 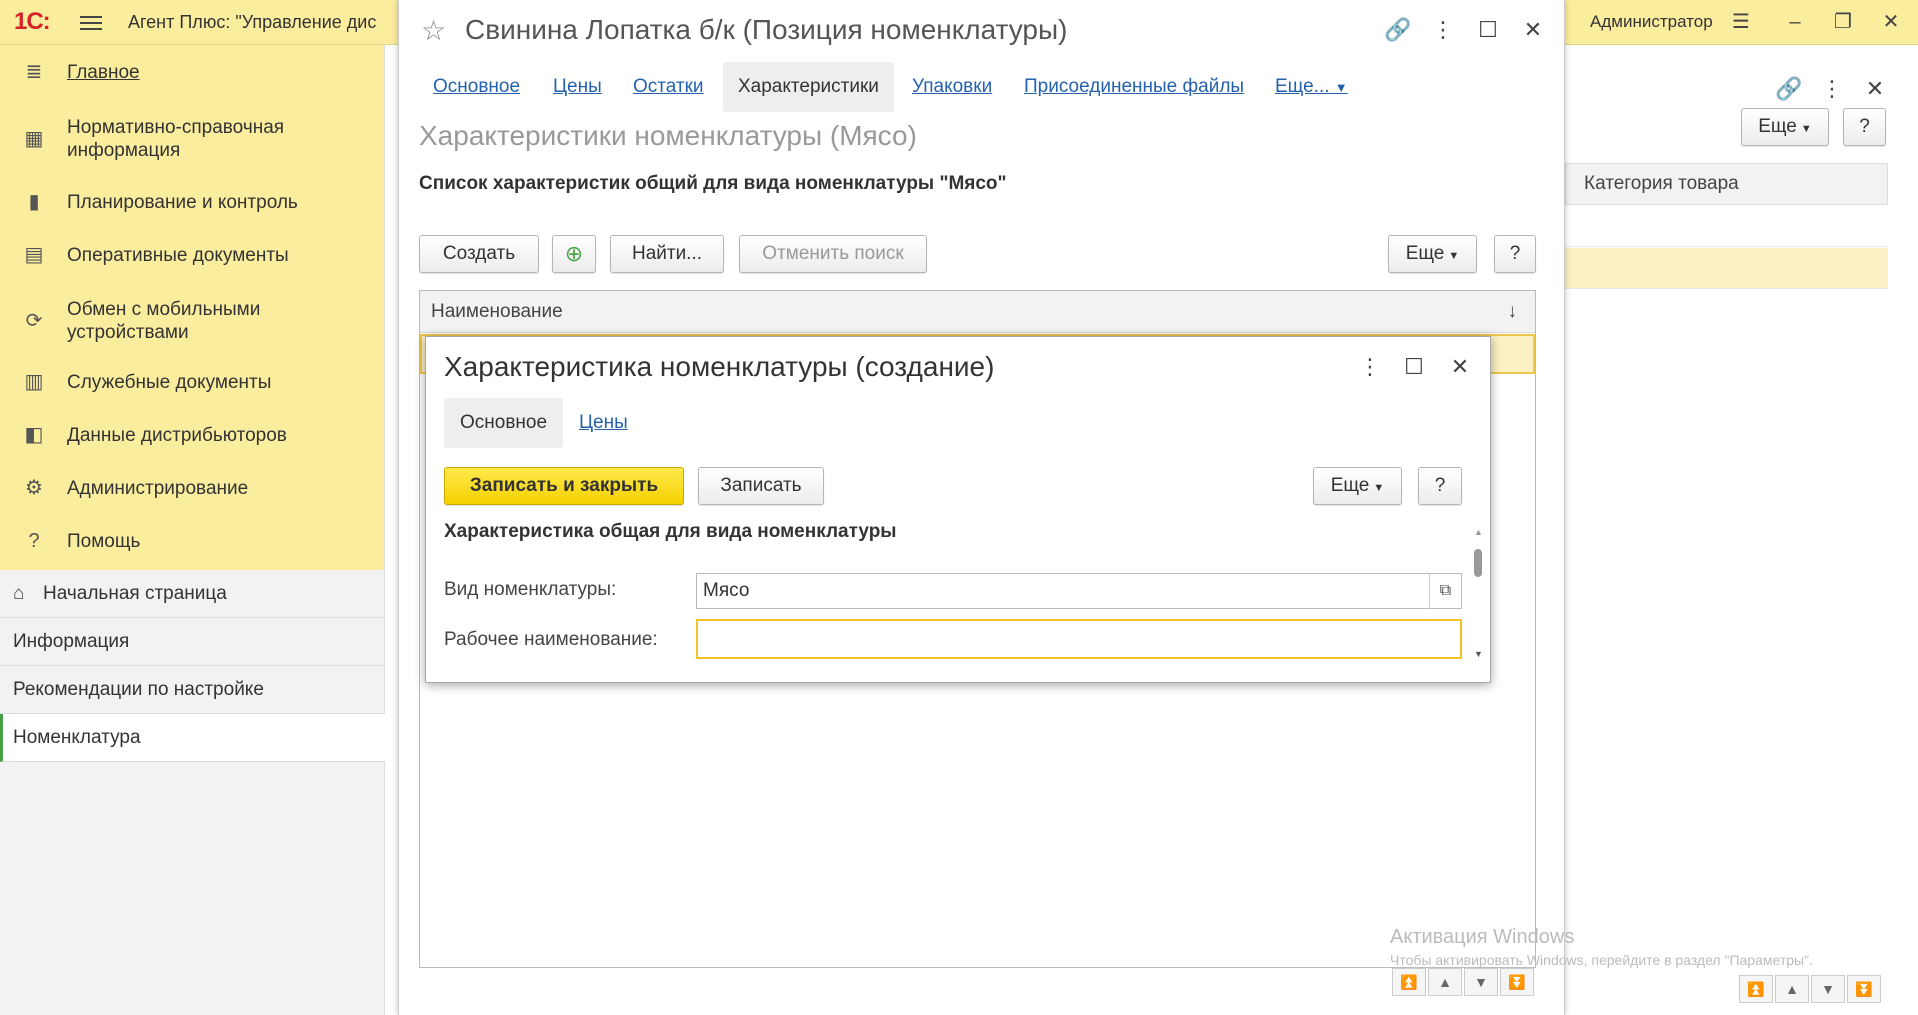 What do you see at coordinates (158, 488) in the screenshot?
I see `sidebar-item-label: Администрирование` at bounding box center [158, 488].